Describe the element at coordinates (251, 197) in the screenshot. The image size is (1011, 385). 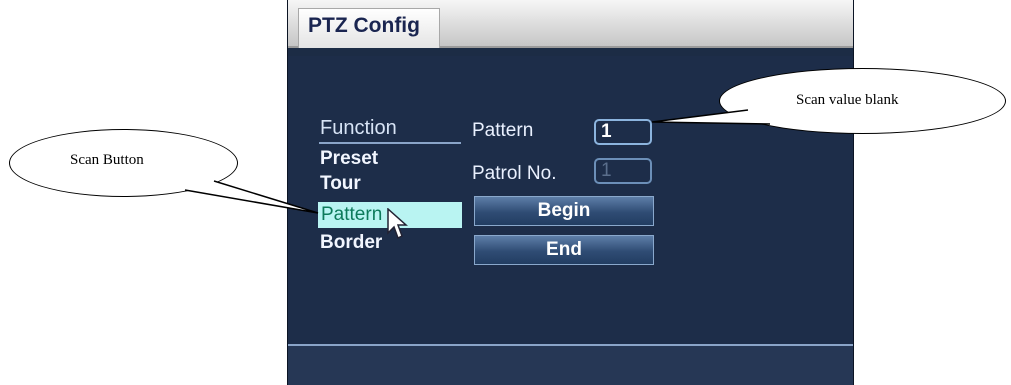
I see `scan-button-pointer` at that location.